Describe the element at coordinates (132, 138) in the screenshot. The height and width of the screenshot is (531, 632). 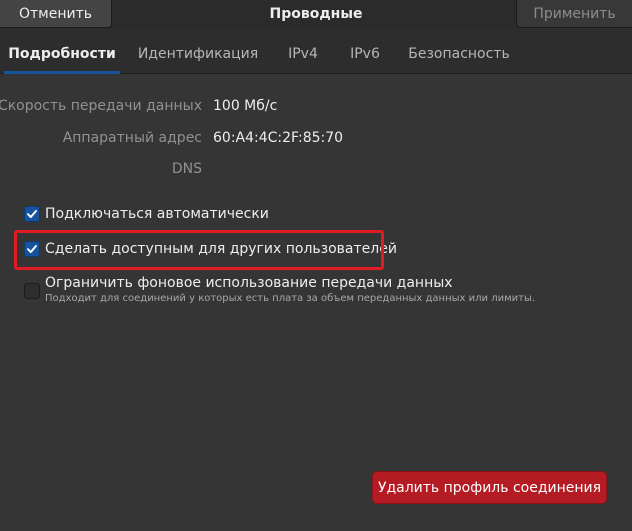
I see `hw-address-label: Аппаратный адрес` at that location.